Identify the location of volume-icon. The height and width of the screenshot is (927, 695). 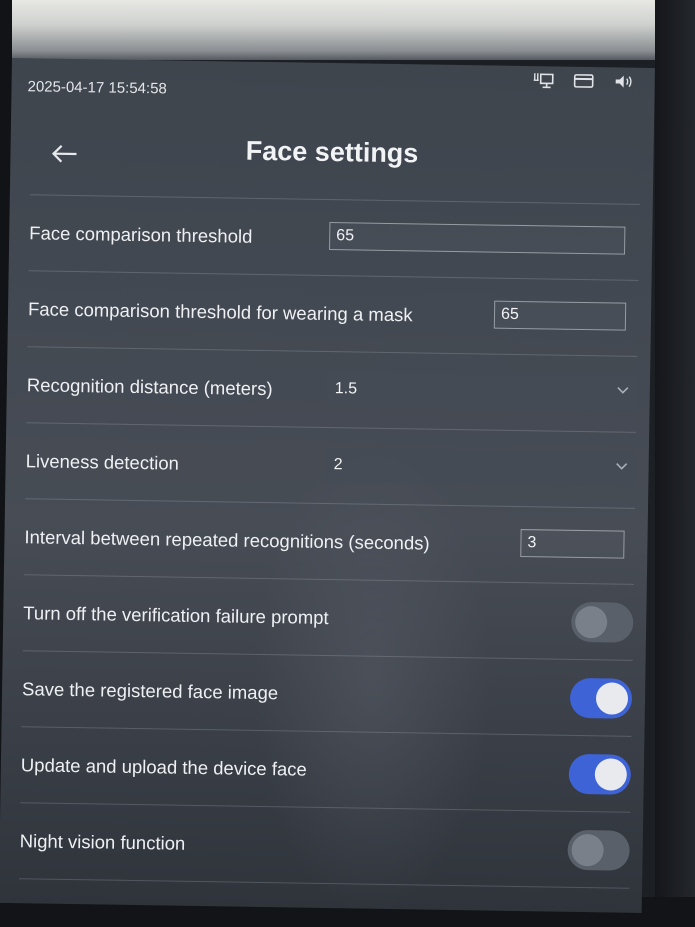
(624, 81).